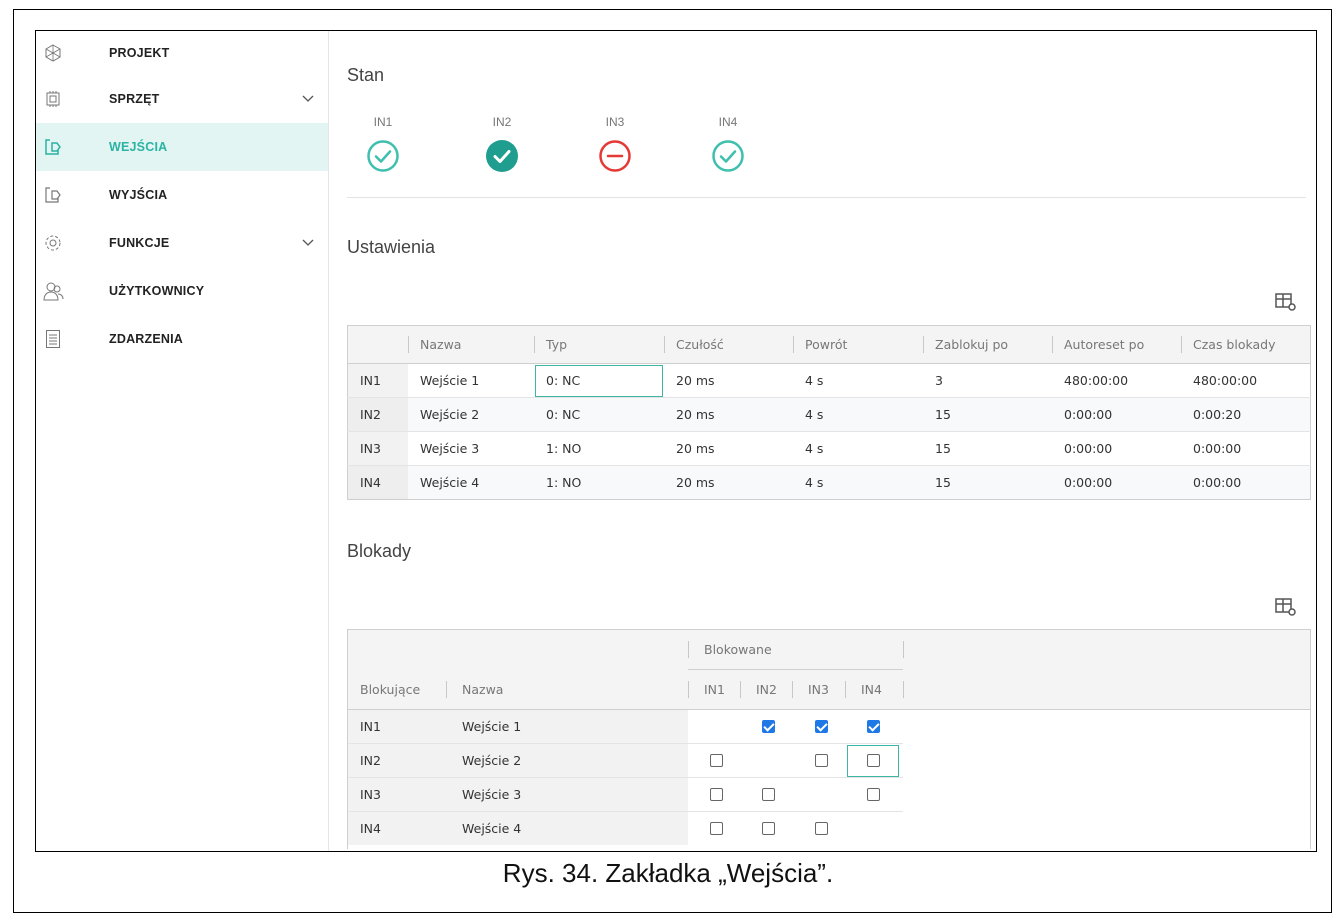 Image resolution: width=1336 pixels, height=917 pixels. I want to click on events-icon, so click(53, 339).